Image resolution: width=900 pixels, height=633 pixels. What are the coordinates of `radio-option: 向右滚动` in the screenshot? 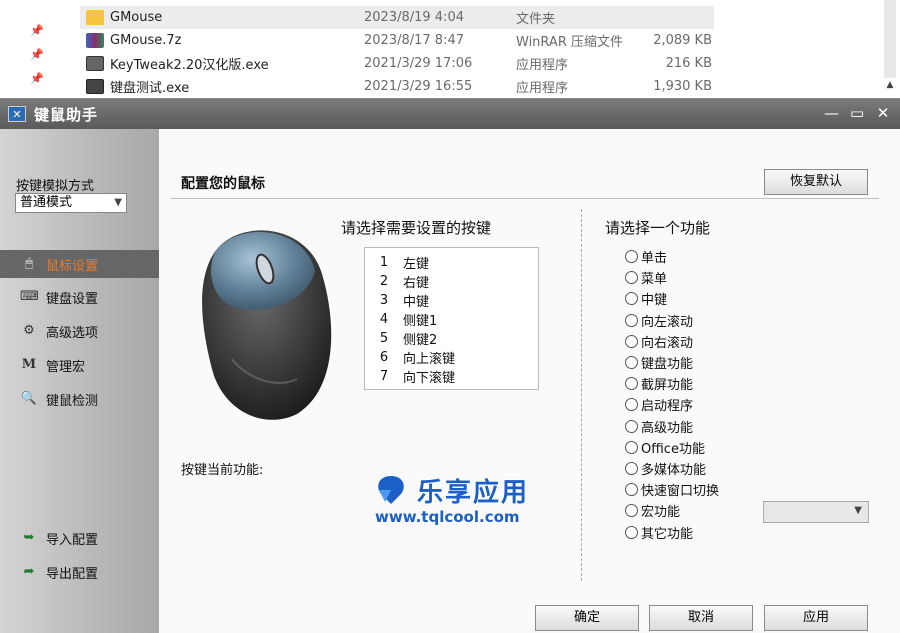 It's located at (672, 341).